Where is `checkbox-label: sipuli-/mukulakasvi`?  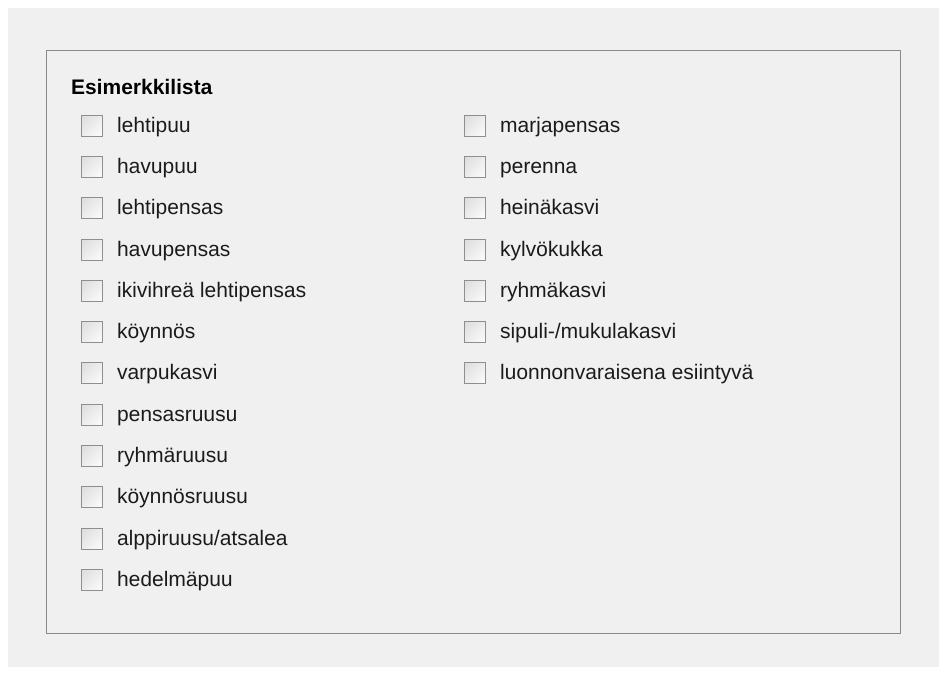 checkbox-label: sipuli-/mukulakasvi is located at coordinates (588, 332).